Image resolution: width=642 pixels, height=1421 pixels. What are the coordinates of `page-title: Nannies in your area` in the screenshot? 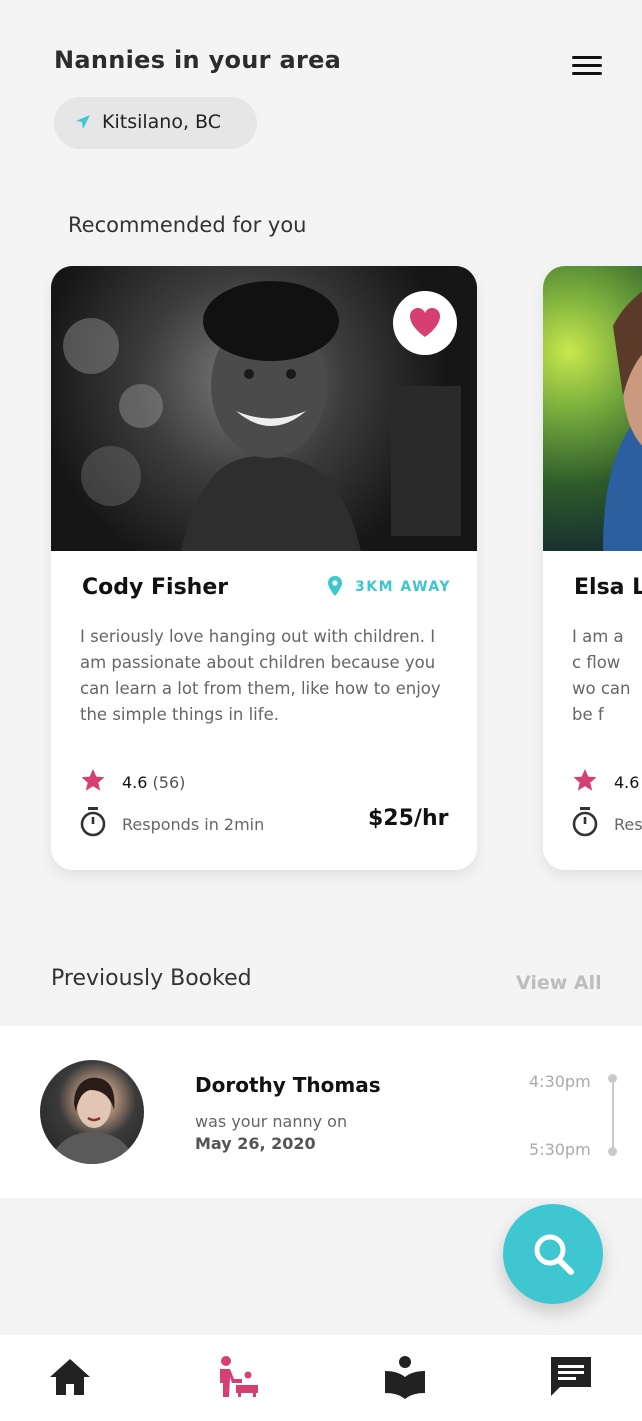 It's located at (198, 60).